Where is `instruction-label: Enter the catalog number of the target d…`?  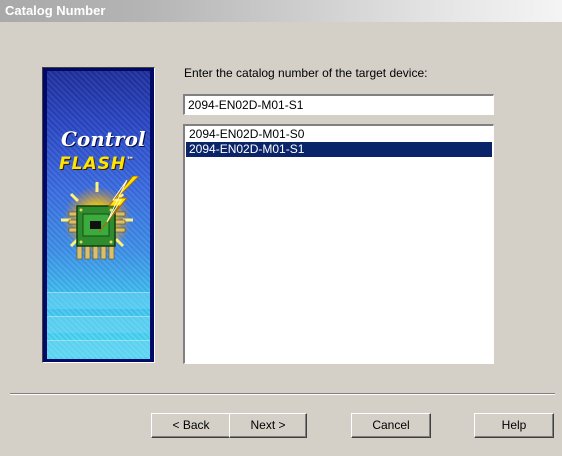 instruction-label: Enter the catalog number of the target d… is located at coordinates (306, 73).